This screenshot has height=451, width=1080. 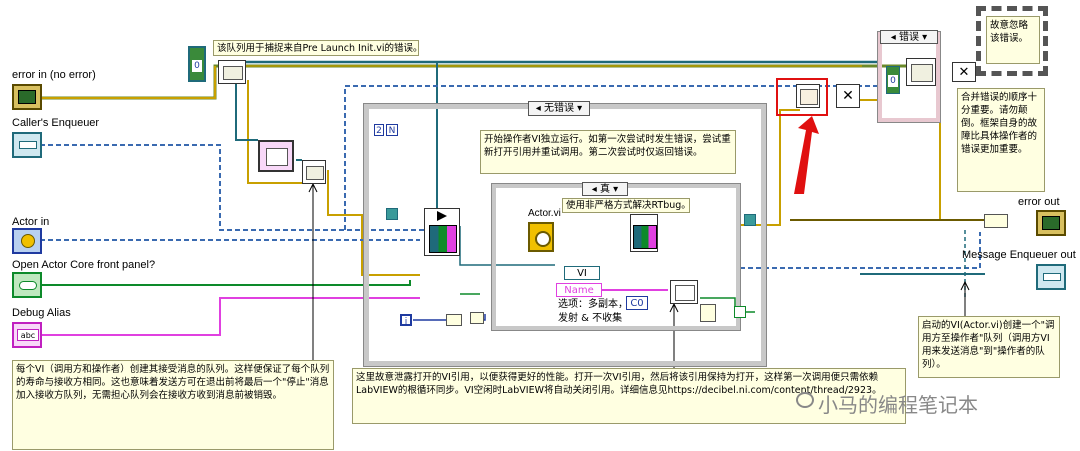 I want to click on close-x-icon: ✕, so click(x=848, y=96).